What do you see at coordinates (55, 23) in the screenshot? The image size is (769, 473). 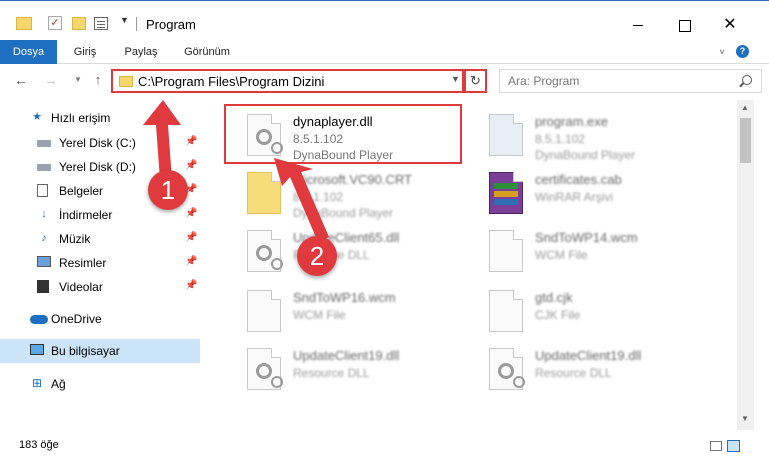 I see `properties-check-icon: ✓` at bounding box center [55, 23].